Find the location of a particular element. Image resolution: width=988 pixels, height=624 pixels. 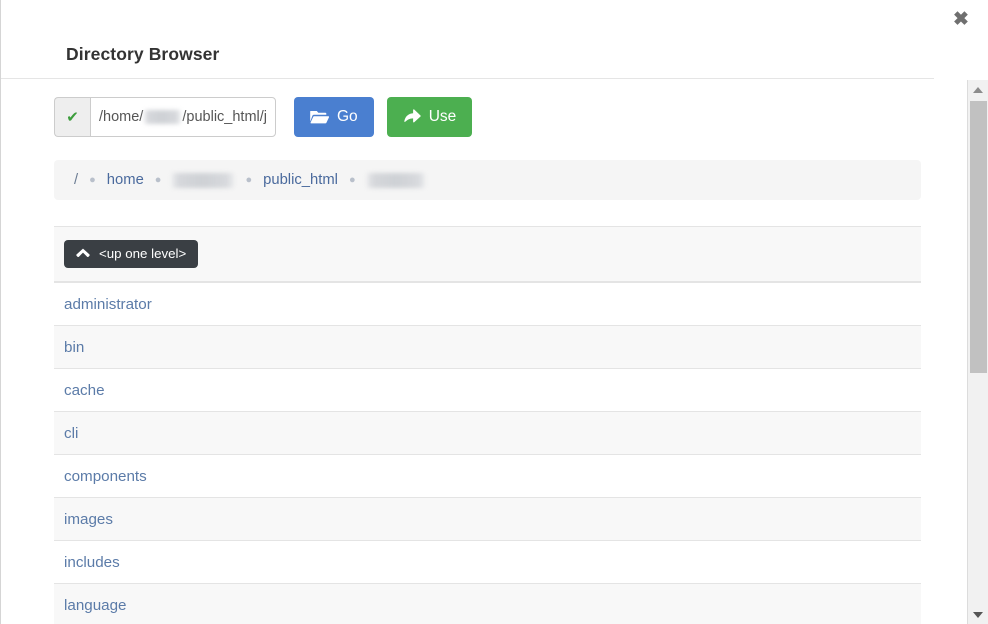

scrollbar-up-arrow-icon is located at coordinates (978, 89).